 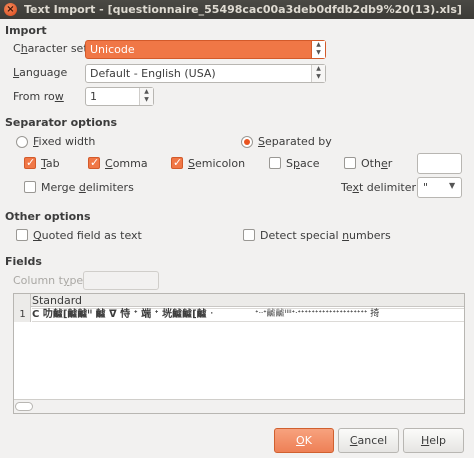 I want to click on language-dropdown-arrows-icon: ▲ ▼, so click(x=318, y=73).